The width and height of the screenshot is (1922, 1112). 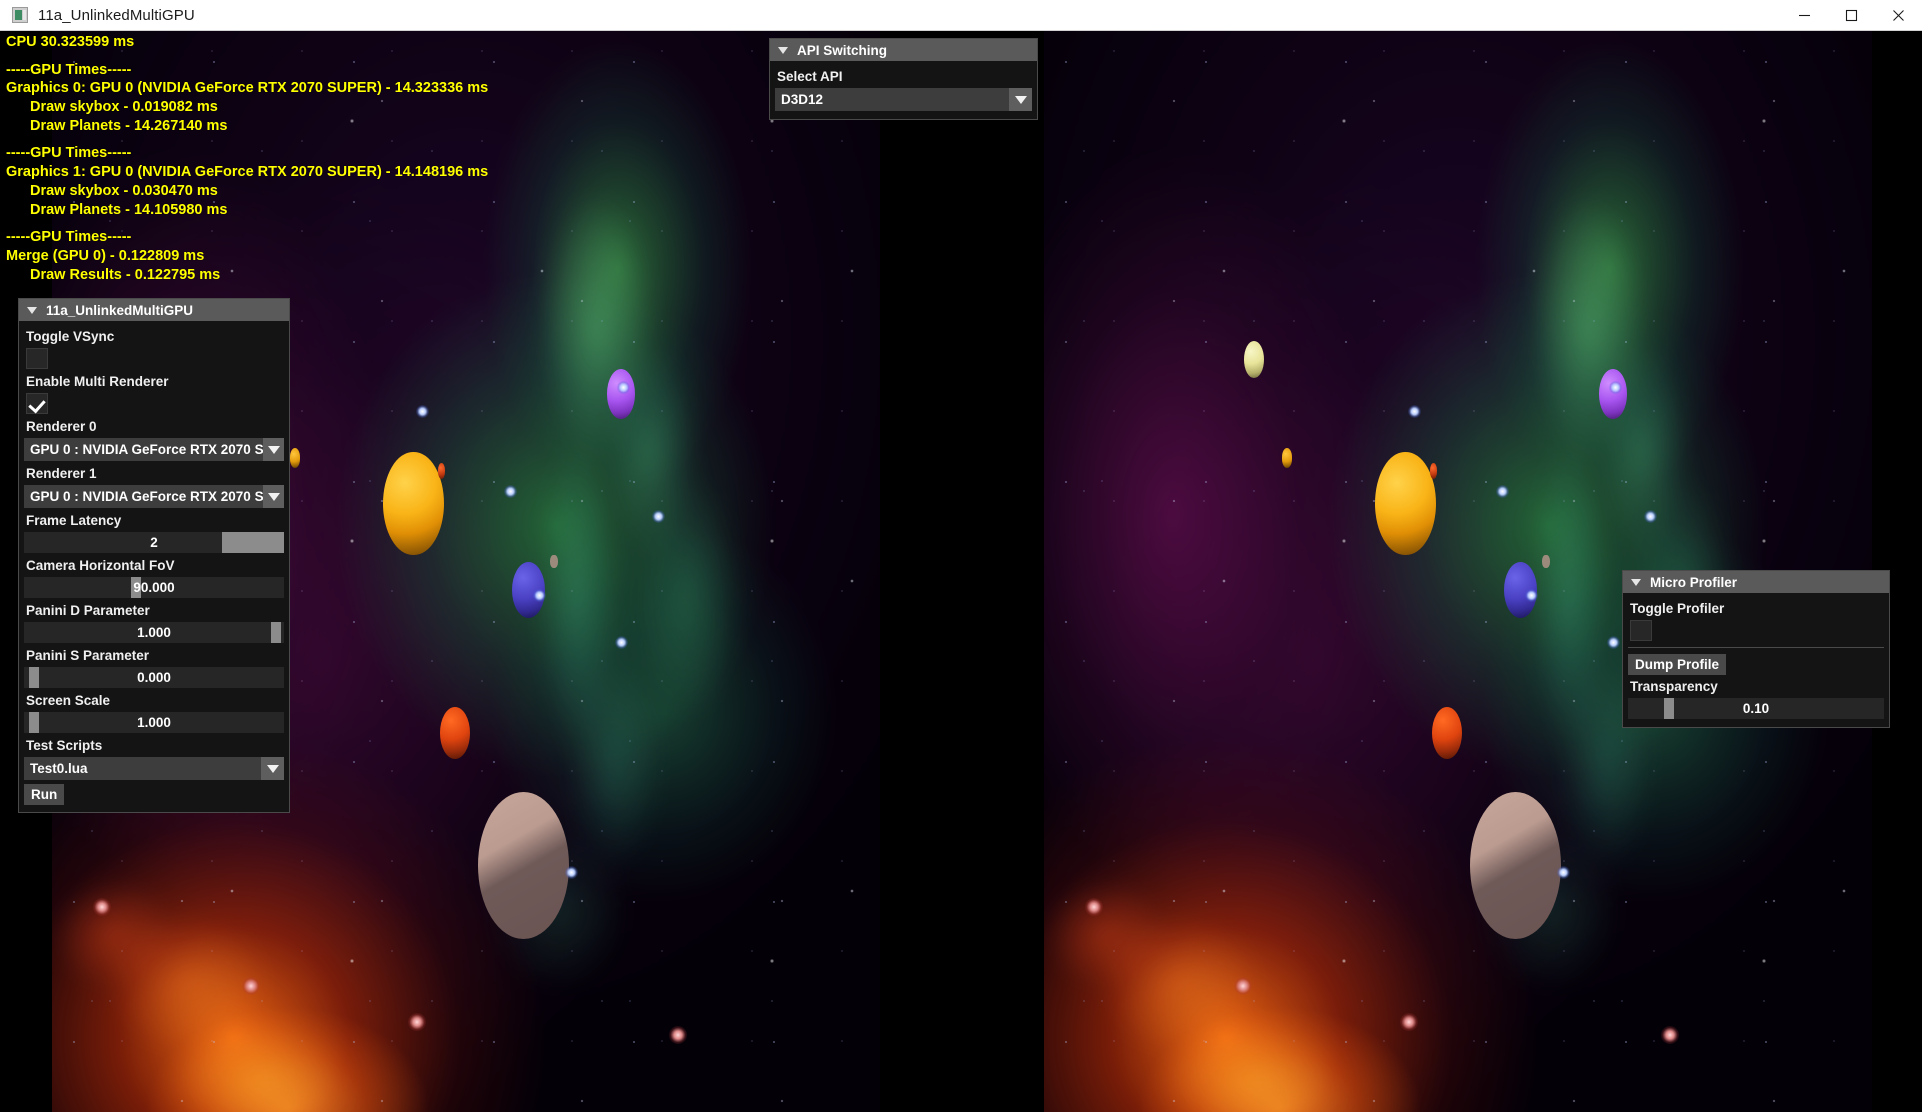 I want to click on renderer1-label: Renderer 1, so click(x=61, y=473).